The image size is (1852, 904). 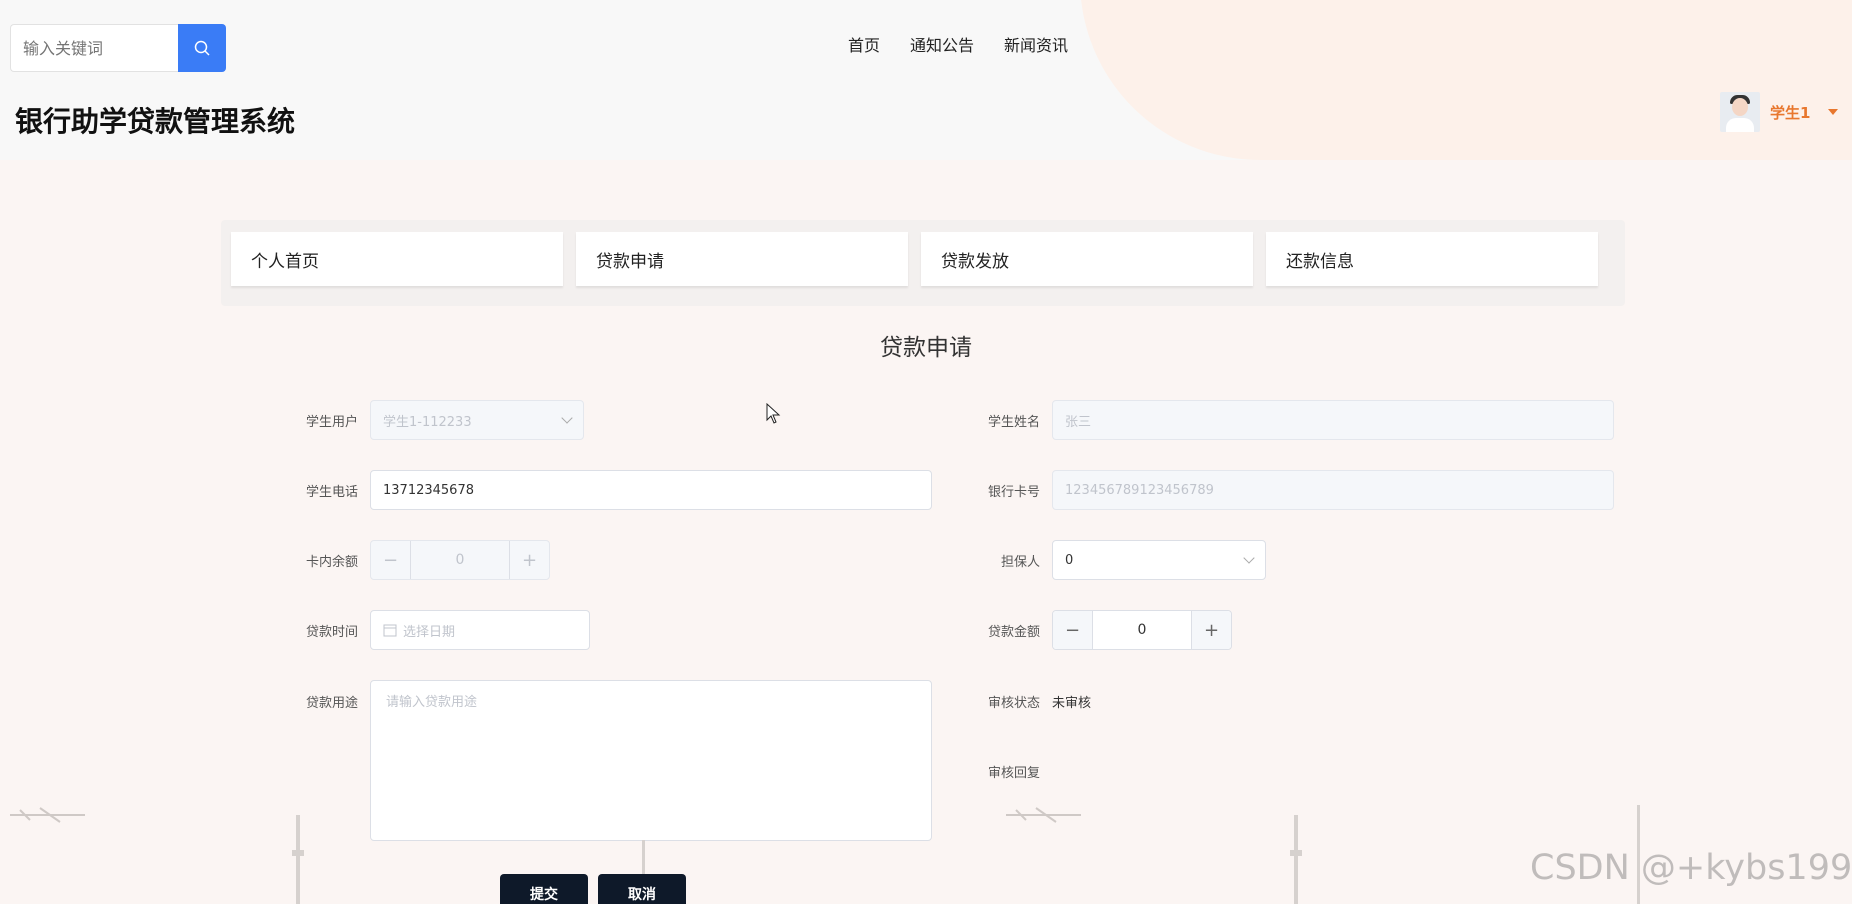 What do you see at coordinates (1013, 703) in the screenshot?
I see `review-status-label: 审核状态` at bounding box center [1013, 703].